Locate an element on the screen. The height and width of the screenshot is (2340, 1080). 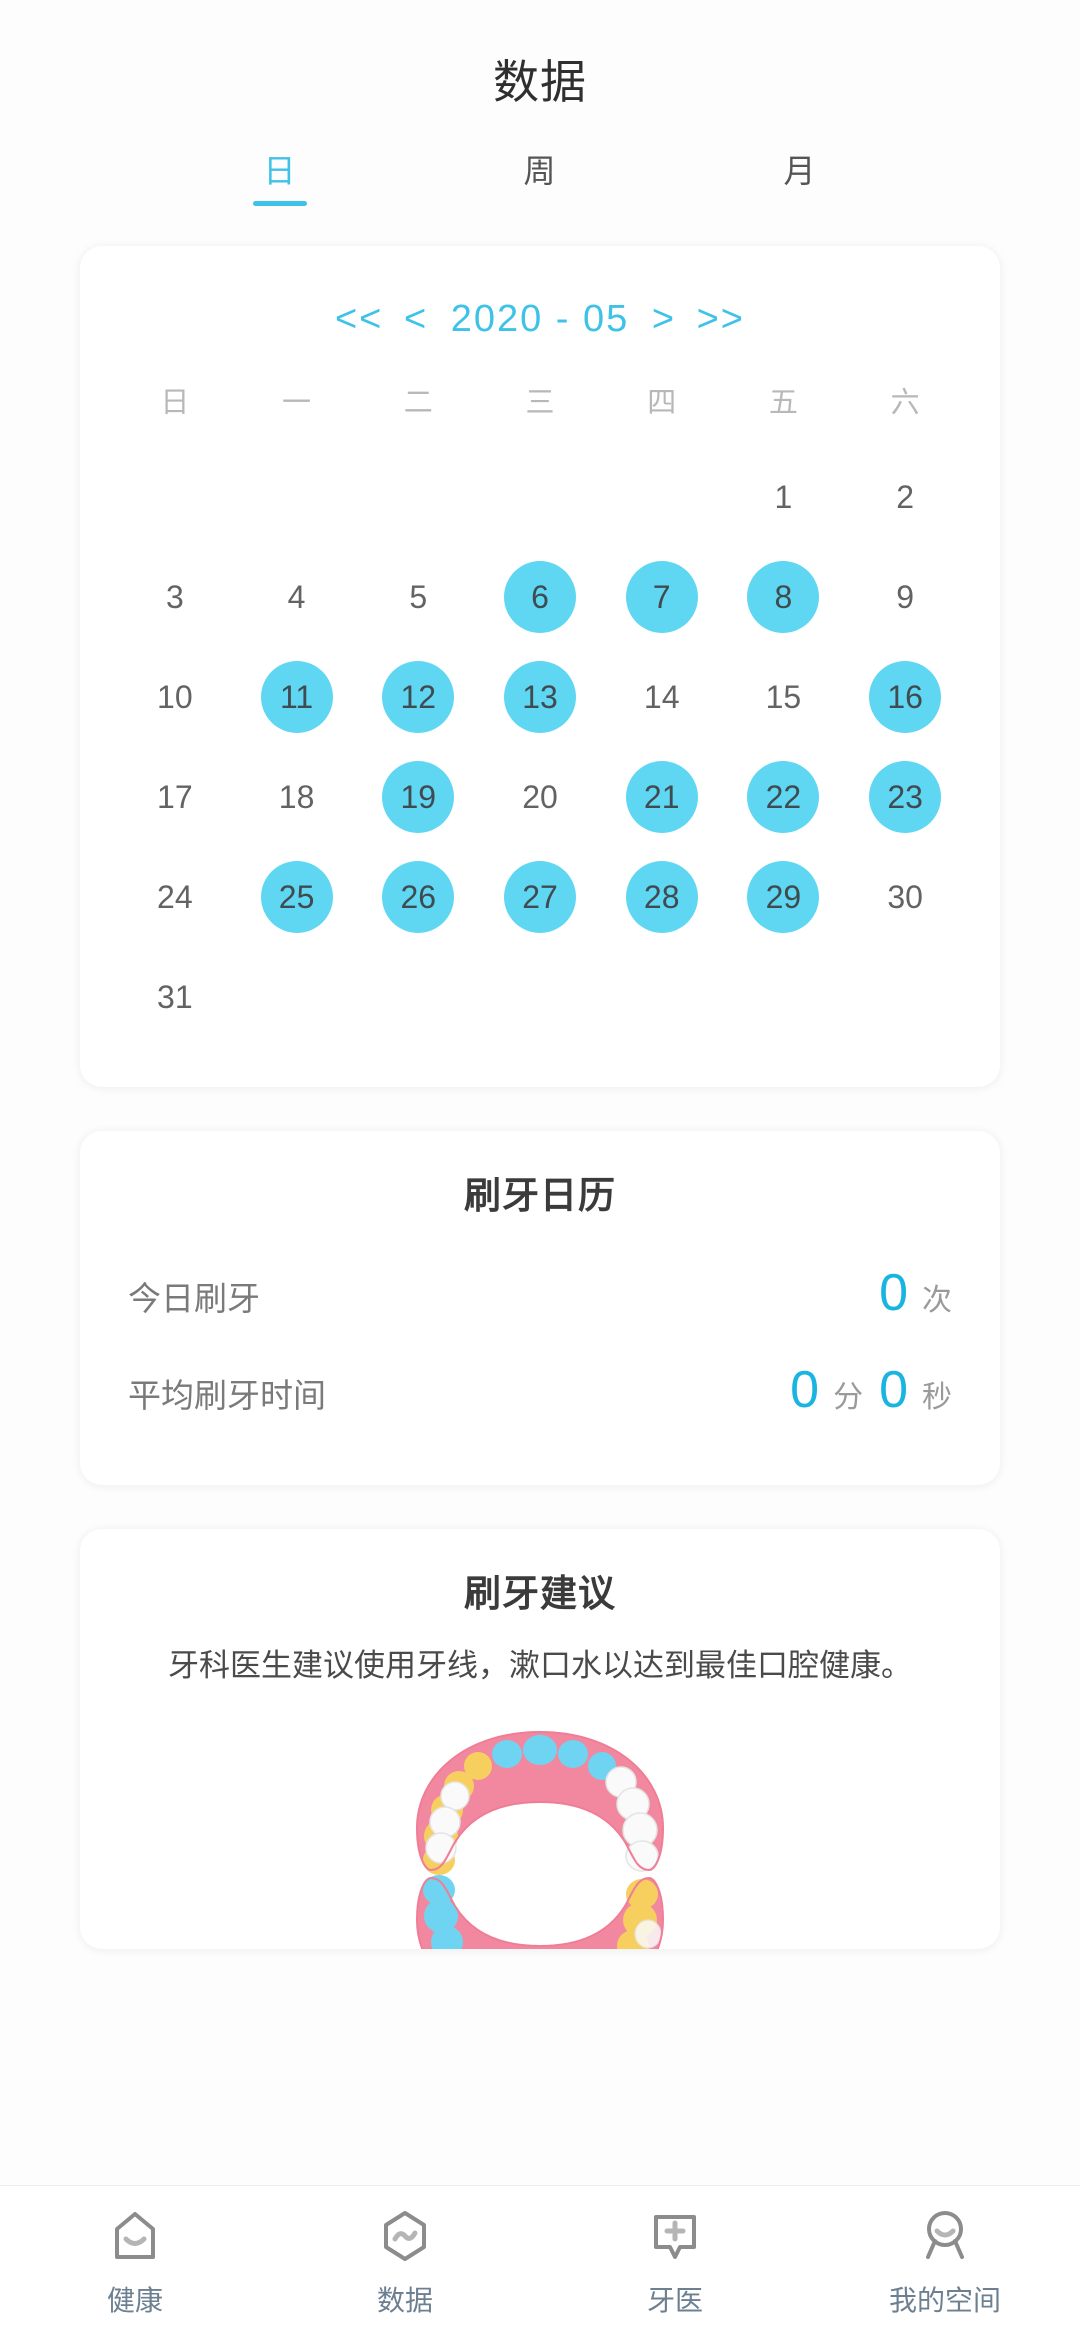
bottom-navigation-bar: 健康 数据 牙医 我的空间 is located at coordinates (540, 2262).